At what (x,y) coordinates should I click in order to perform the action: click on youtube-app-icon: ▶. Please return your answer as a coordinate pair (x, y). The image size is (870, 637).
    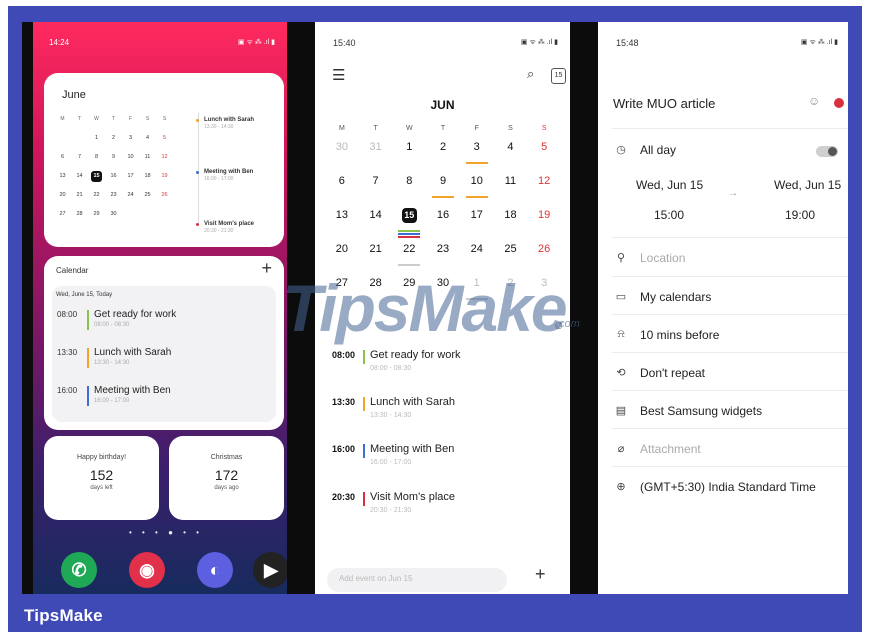
    Looking at the image, I should click on (270, 570).